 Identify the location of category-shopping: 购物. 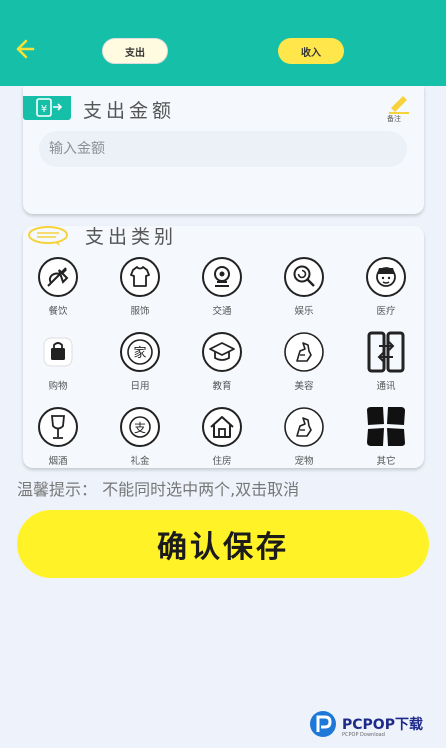
(58, 366).